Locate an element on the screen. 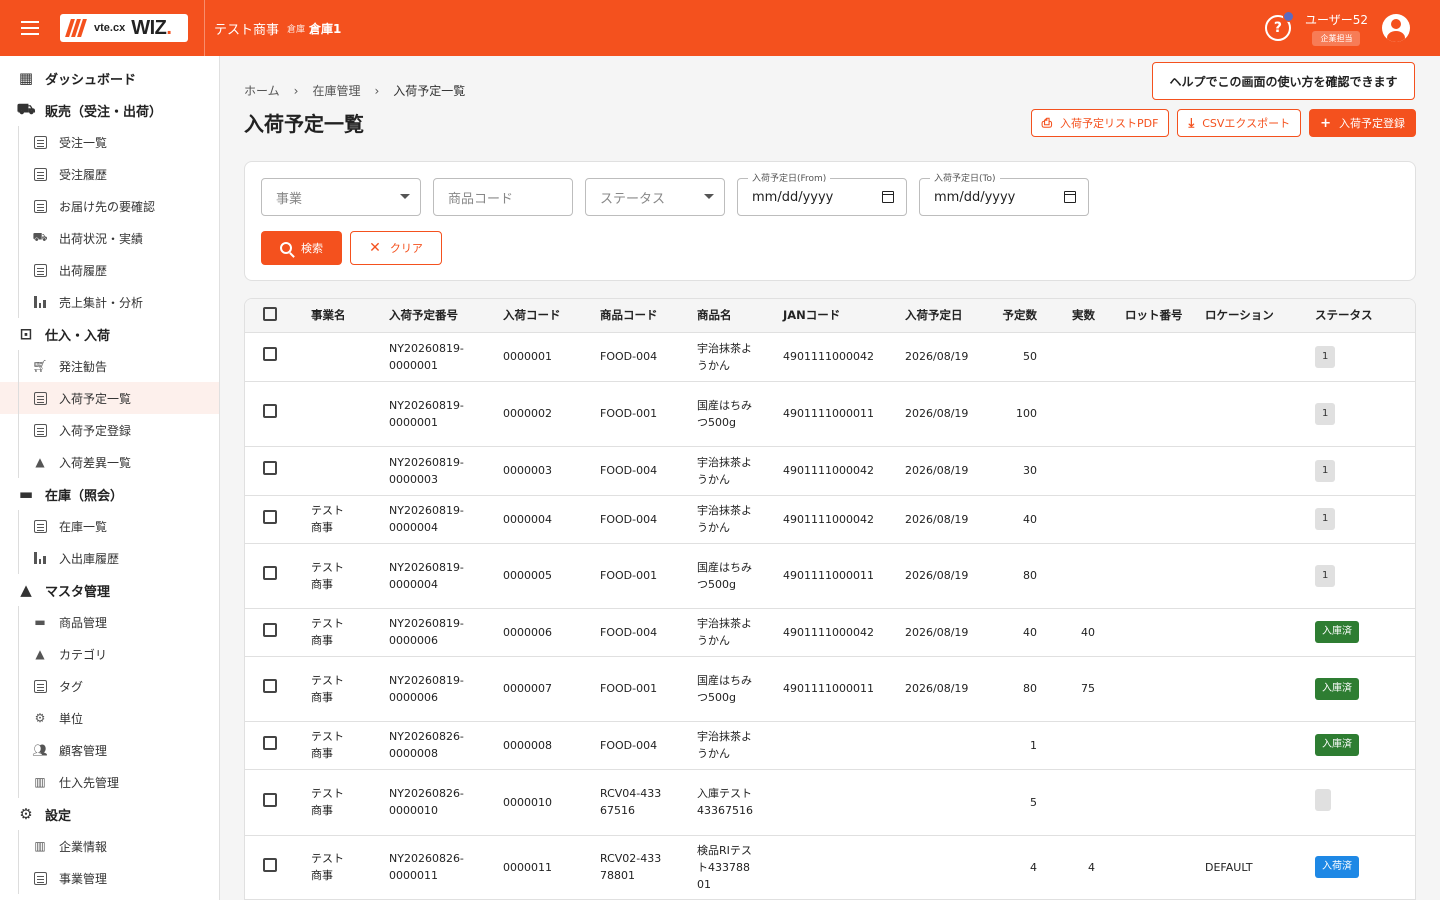 This screenshot has height=900, width=1440. sidebar-item-tags: タグ is located at coordinates (109, 686).